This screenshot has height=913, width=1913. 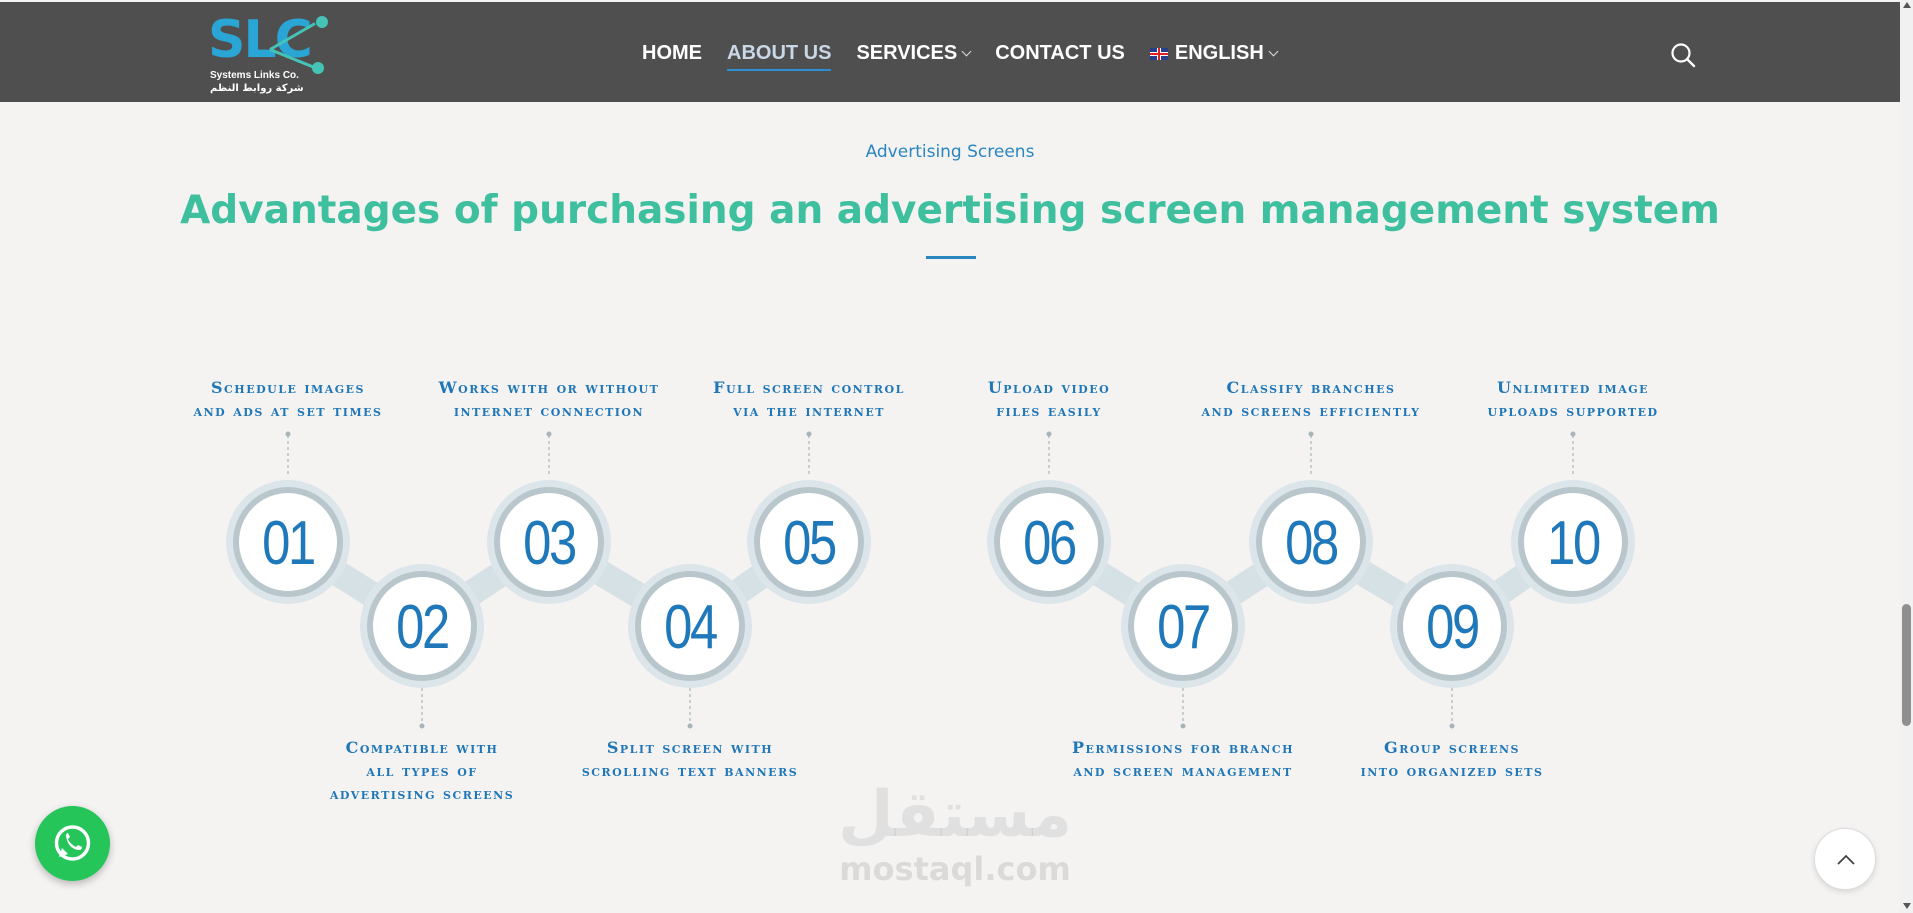 I want to click on step-label-line: and screens efficiently, so click(x=1311, y=410).